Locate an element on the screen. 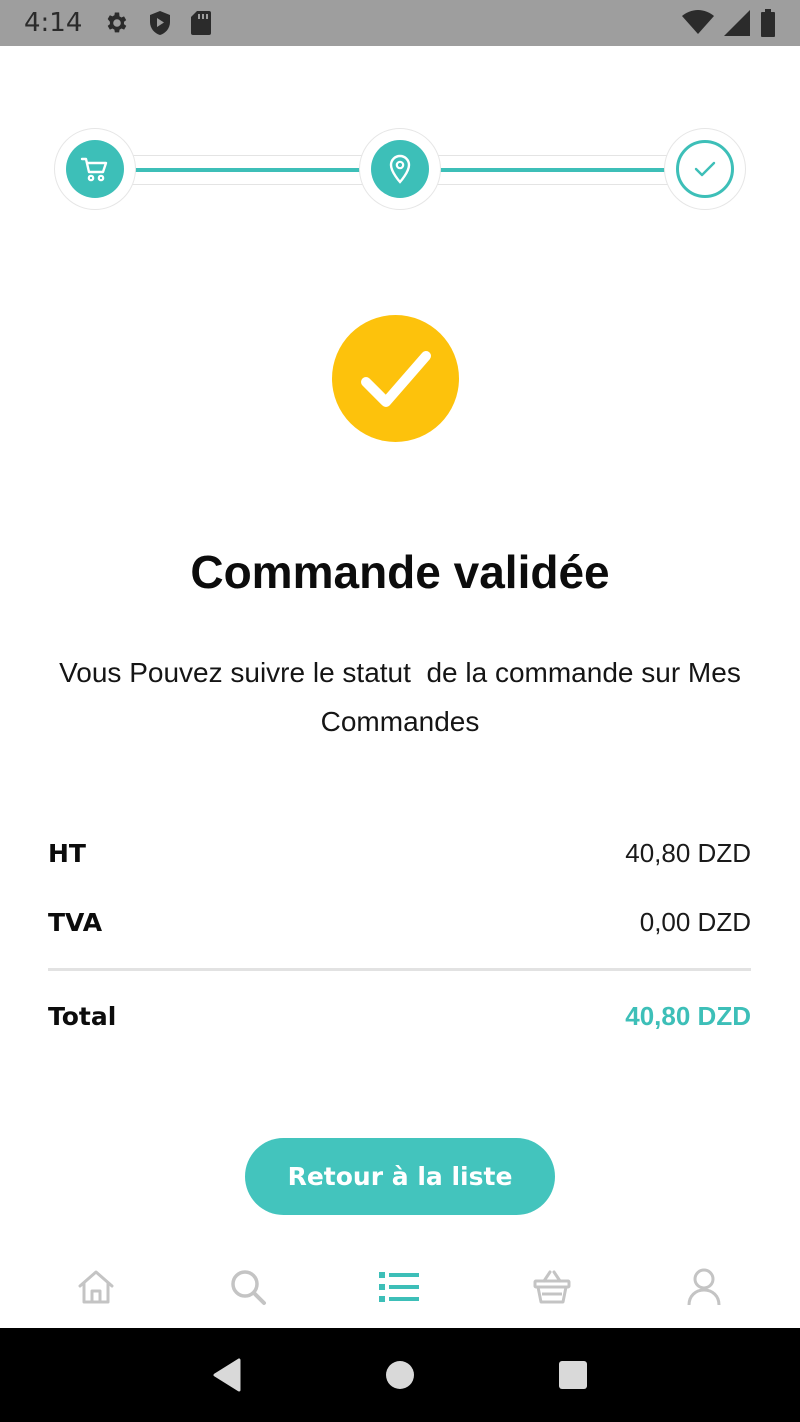 Image resolution: width=800 pixels, height=1422 pixels. home-icon is located at coordinates (96, 1287).